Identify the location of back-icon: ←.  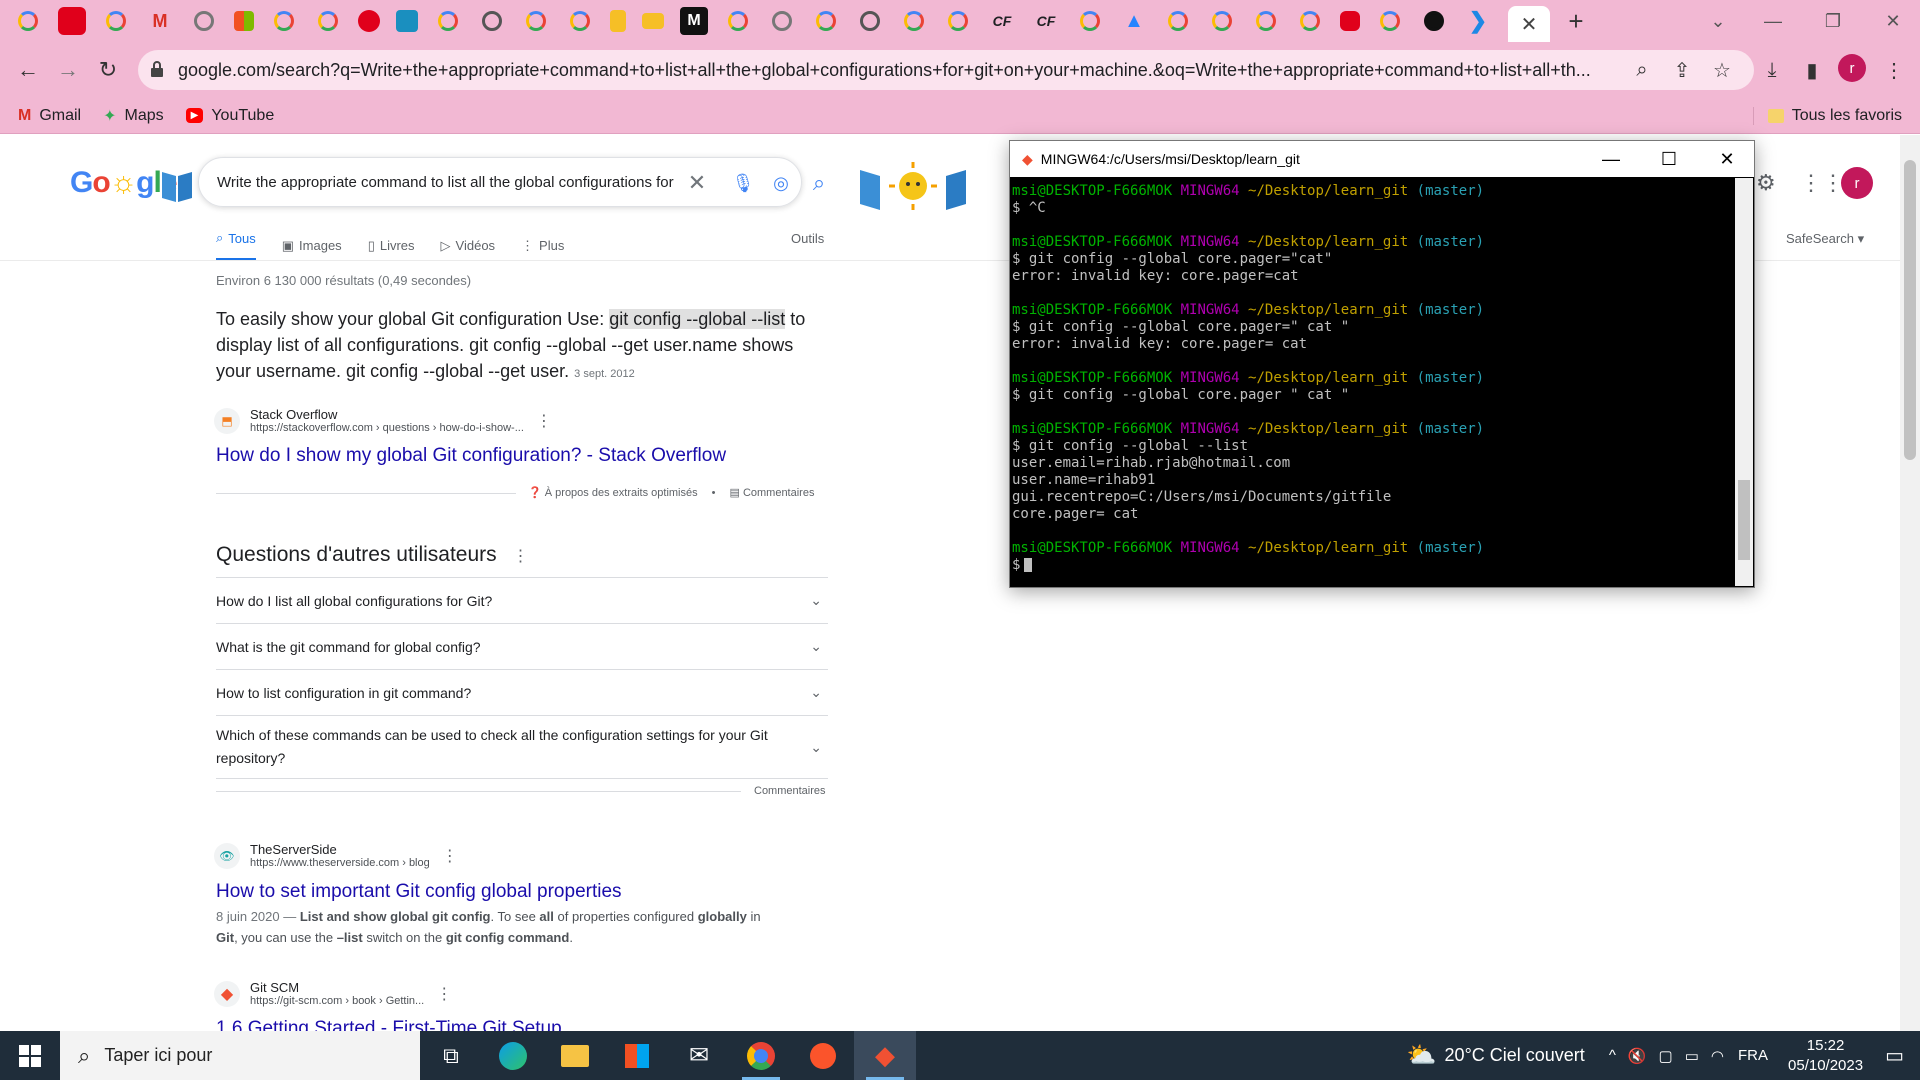
(28, 70).